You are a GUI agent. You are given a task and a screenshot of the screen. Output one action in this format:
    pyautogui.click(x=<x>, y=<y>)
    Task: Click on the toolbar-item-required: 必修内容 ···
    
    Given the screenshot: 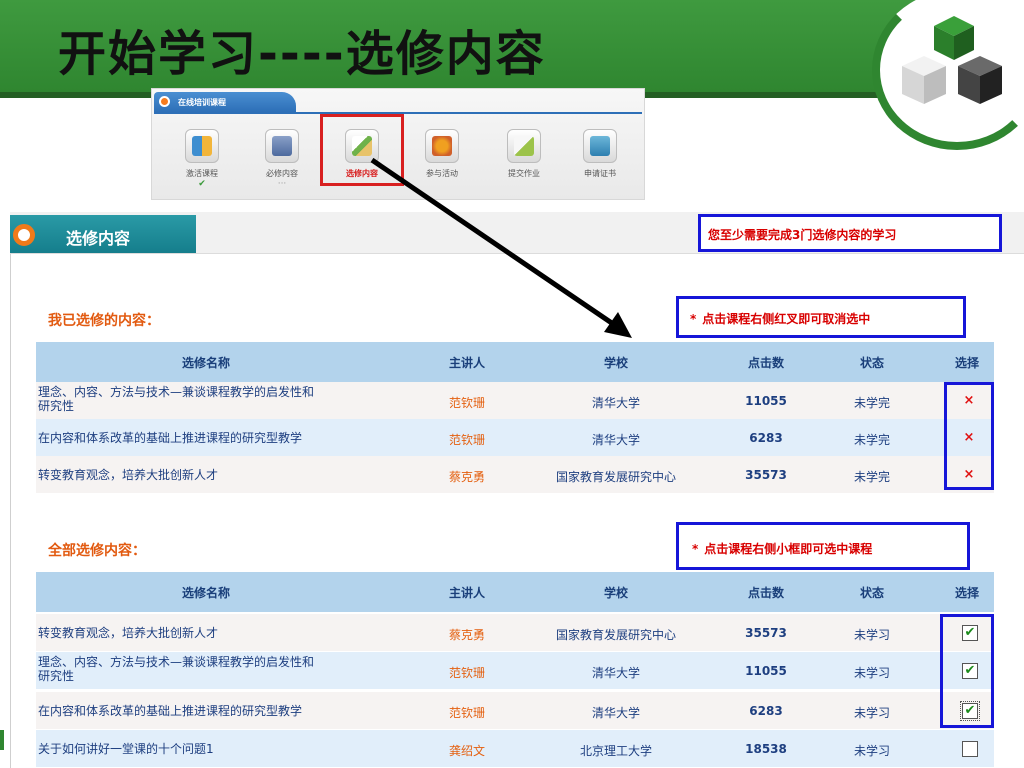 What is the action you would take?
    pyautogui.click(x=282, y=160)
    